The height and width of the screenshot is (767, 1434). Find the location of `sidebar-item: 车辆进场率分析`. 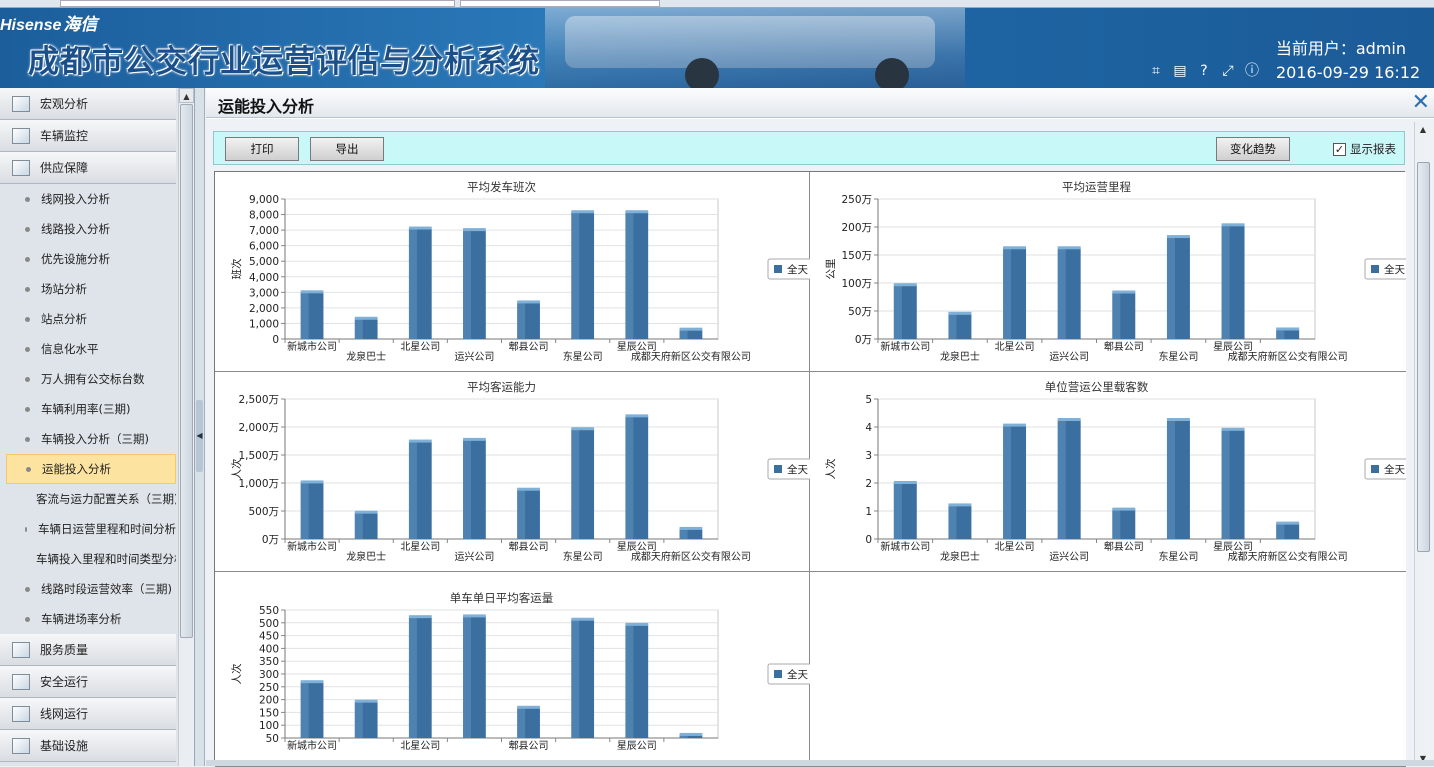

sidebar-item: 车辆进场率分析 is located at coordinates (88, 619).